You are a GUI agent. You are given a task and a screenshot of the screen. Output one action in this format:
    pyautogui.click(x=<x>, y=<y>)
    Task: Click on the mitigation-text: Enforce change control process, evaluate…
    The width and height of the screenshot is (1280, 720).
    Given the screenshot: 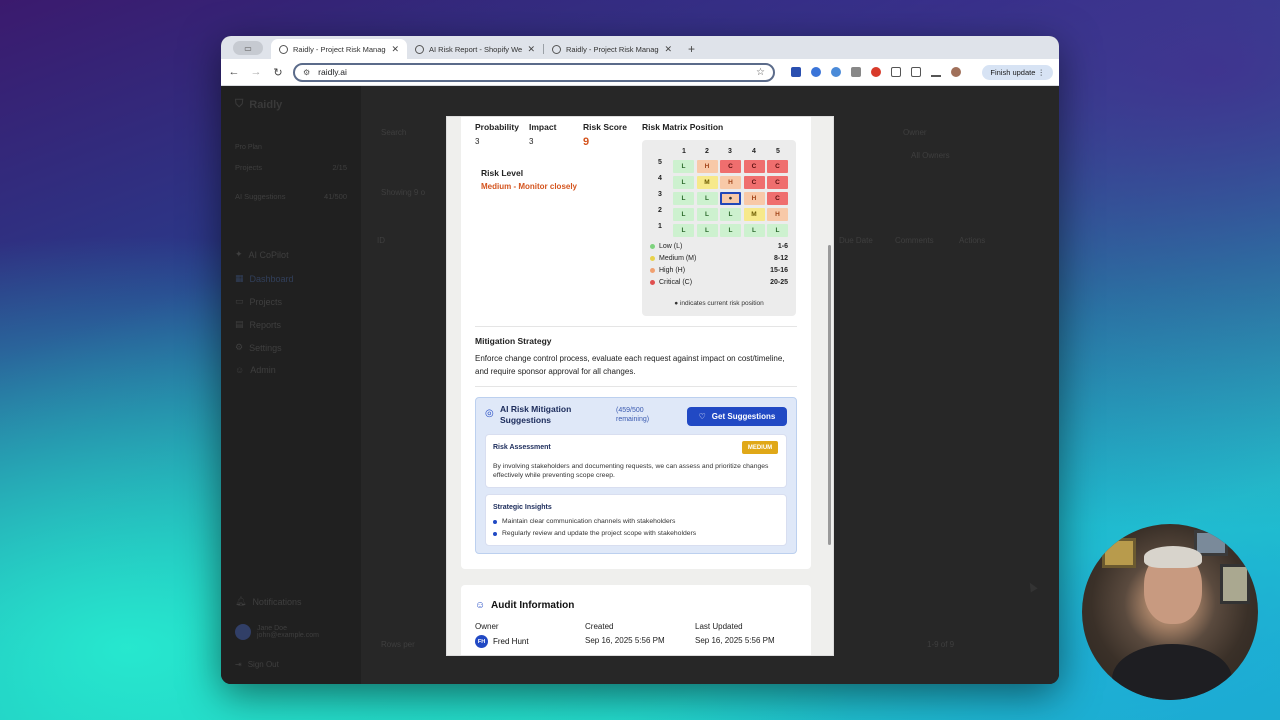 What is the action you would take?
    pyautogui.click(x=630, y=365)
    